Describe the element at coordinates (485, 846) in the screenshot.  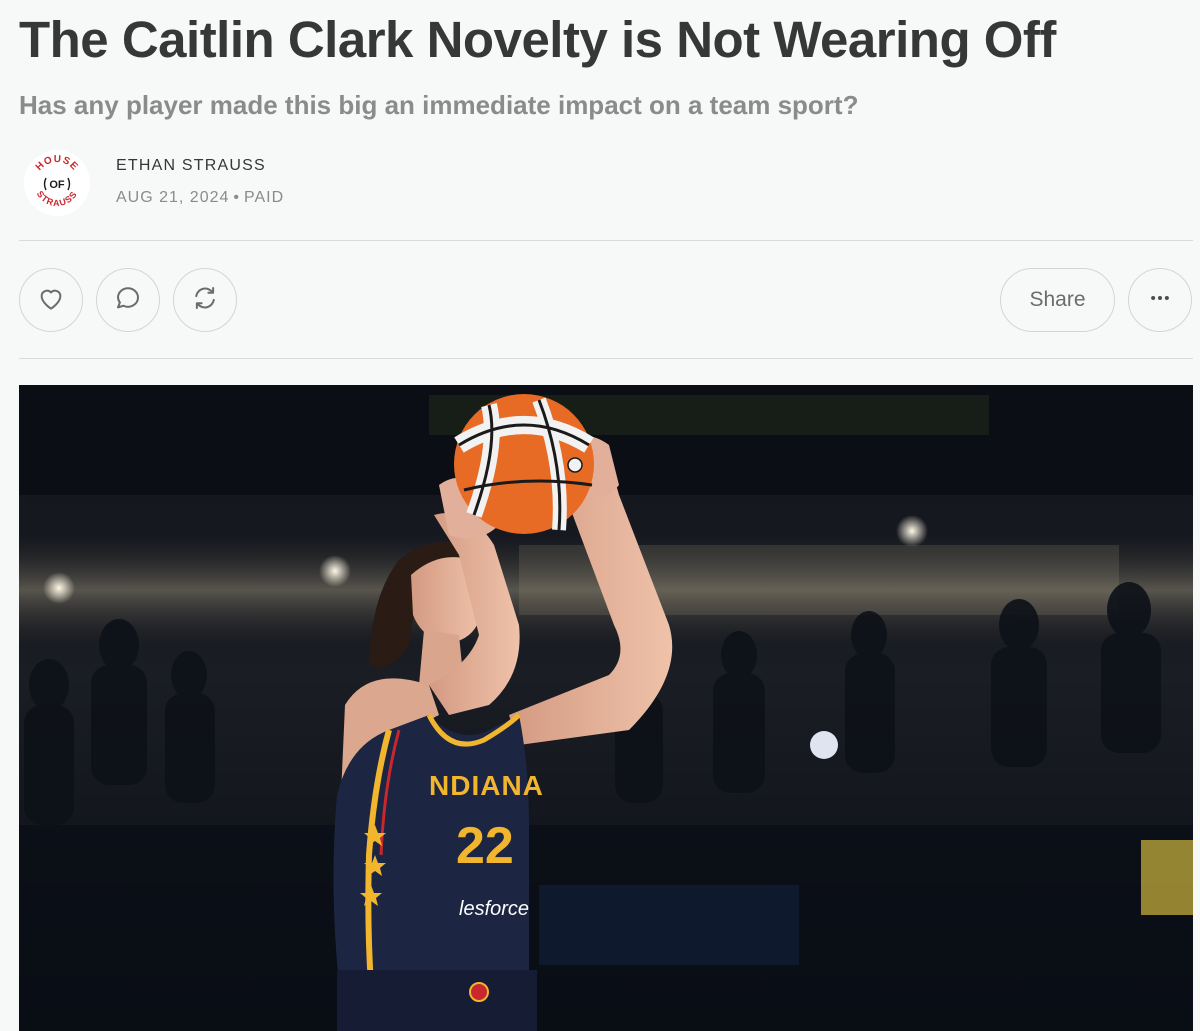
I see `jersey-number: 22` at that location.